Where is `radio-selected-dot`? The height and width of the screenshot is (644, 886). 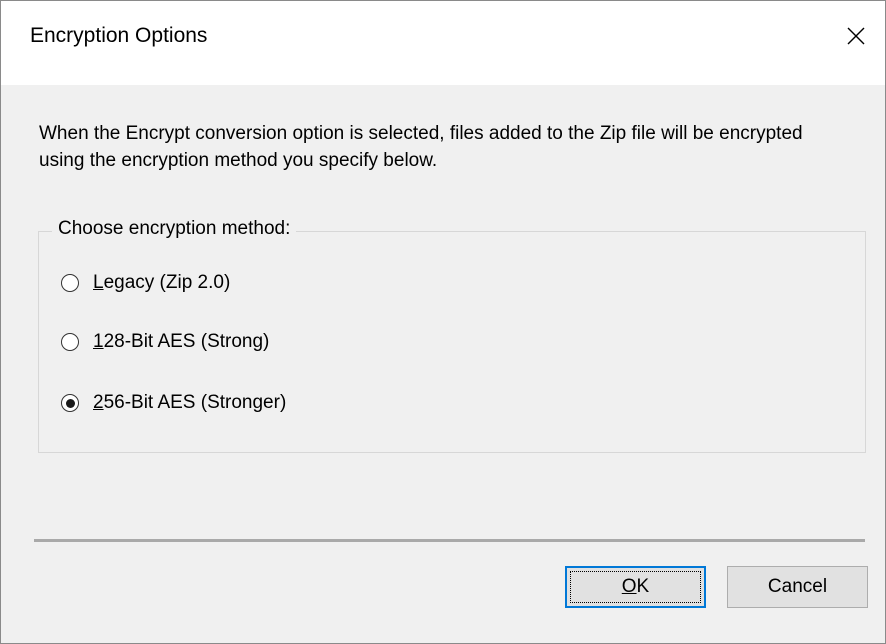
radio-selected-dot is located at coordinates (70, 403).